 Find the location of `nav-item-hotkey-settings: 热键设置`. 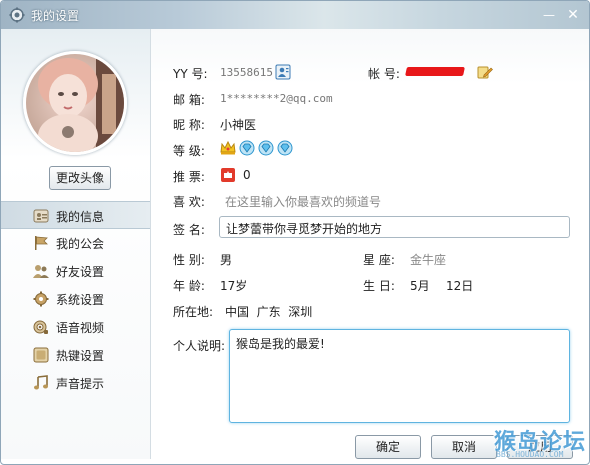

nav-item-hotkey-settings: 热键设置 is located at coordinates (75, 355).